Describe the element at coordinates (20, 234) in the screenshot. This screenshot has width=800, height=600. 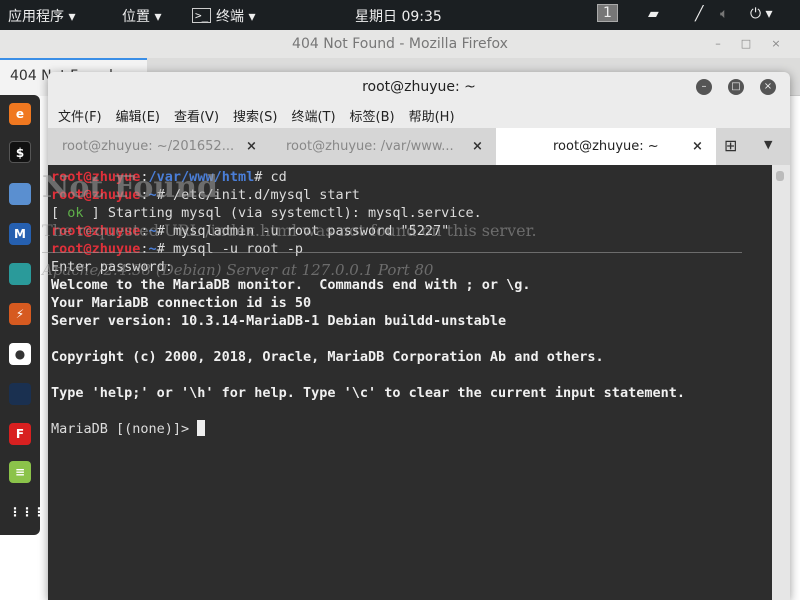
I see `metasploit-icon: M` at that location.